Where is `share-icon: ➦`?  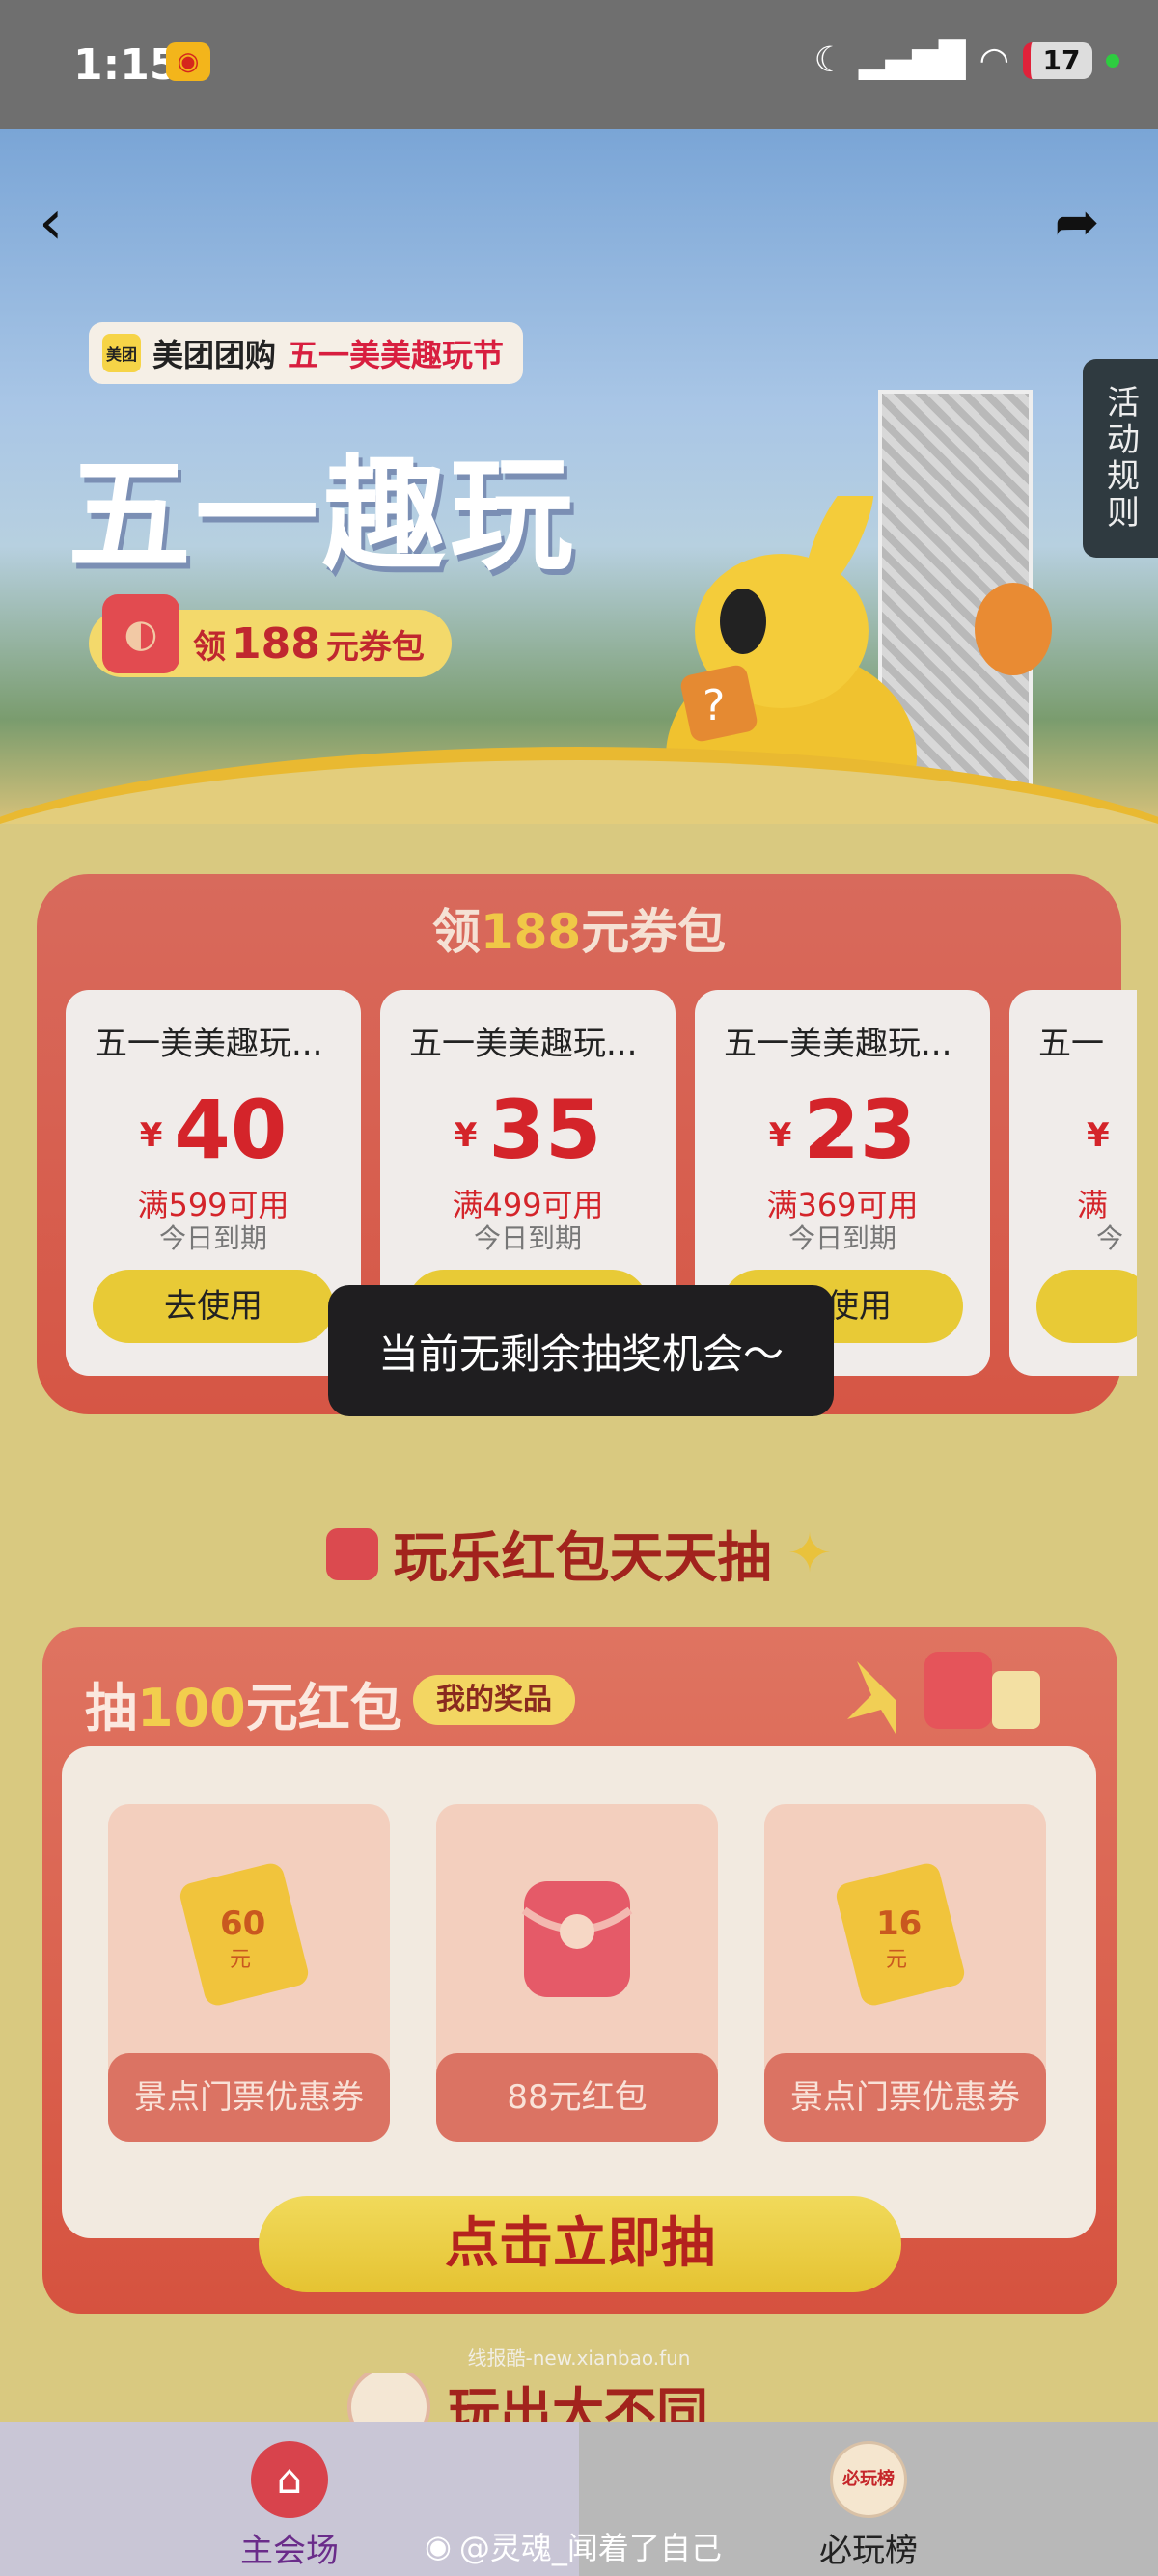 share-icon: ➦ is located at coordinates (1077, 223).